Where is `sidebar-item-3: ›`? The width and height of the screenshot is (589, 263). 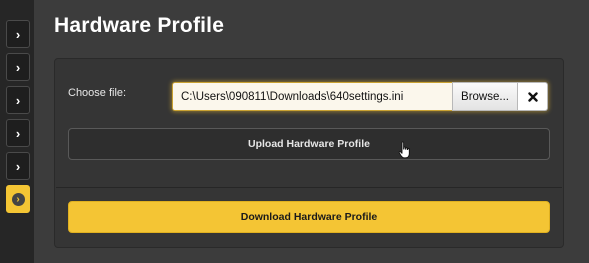
sidebar-item-3: › is located at coordinates (18, 100).